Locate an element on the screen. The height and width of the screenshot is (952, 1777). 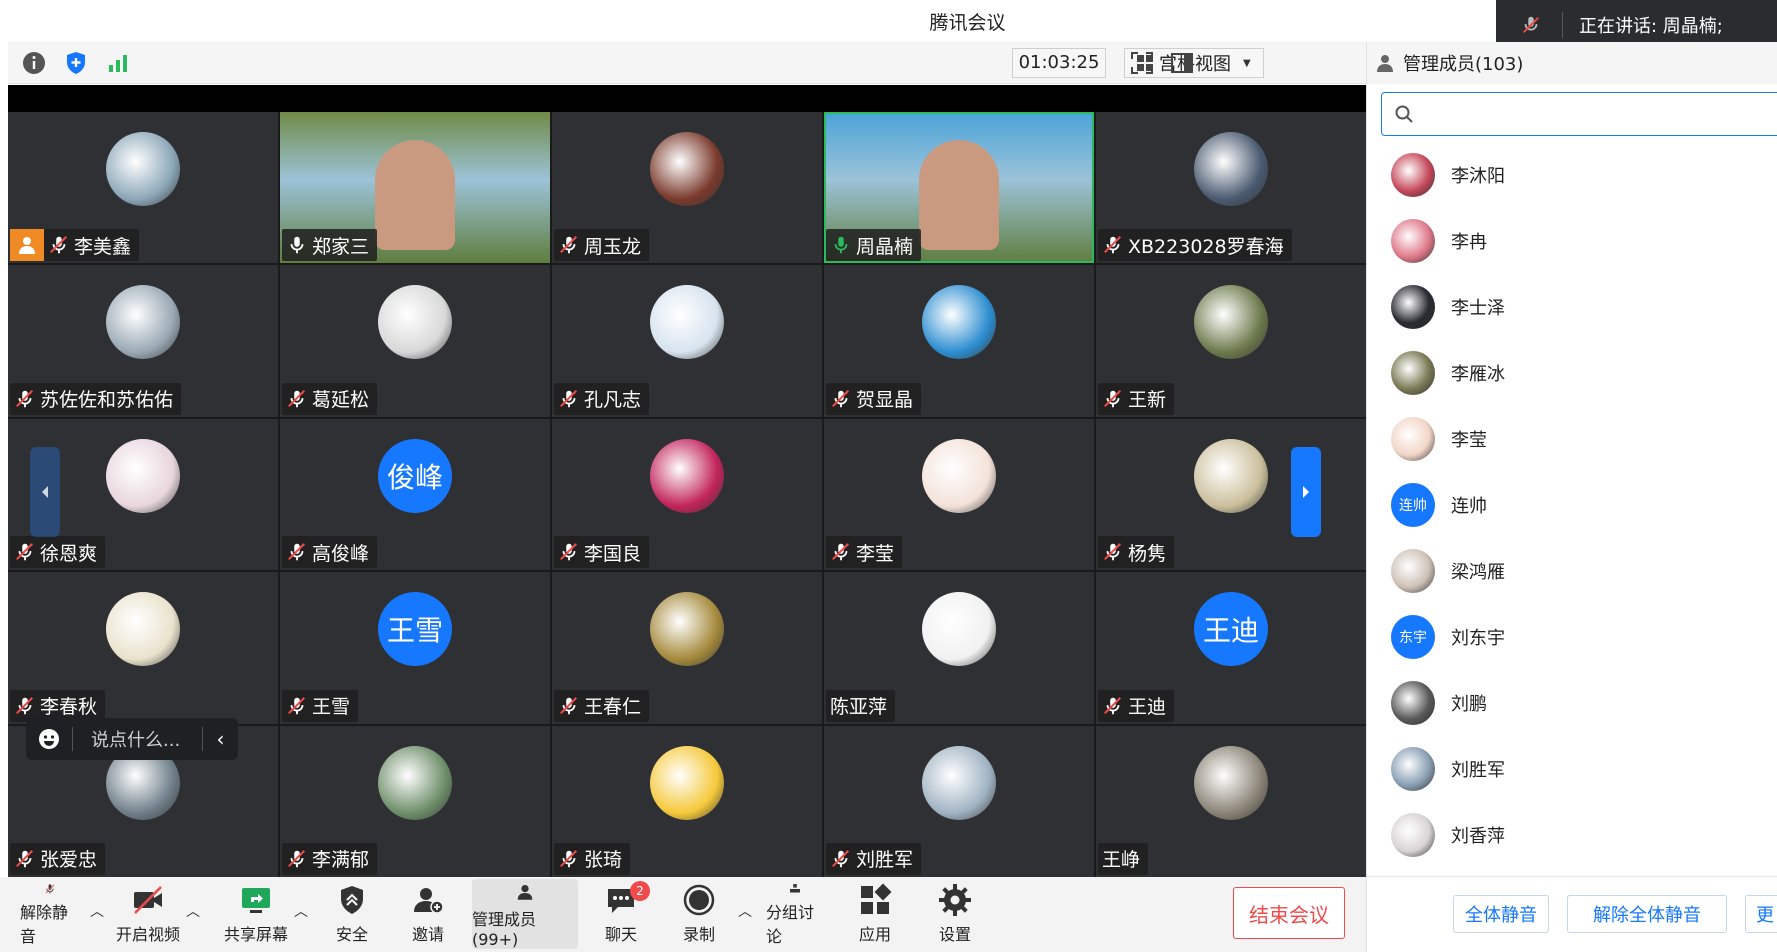
fullscreen-icon is located at coordinates (1142, 63).